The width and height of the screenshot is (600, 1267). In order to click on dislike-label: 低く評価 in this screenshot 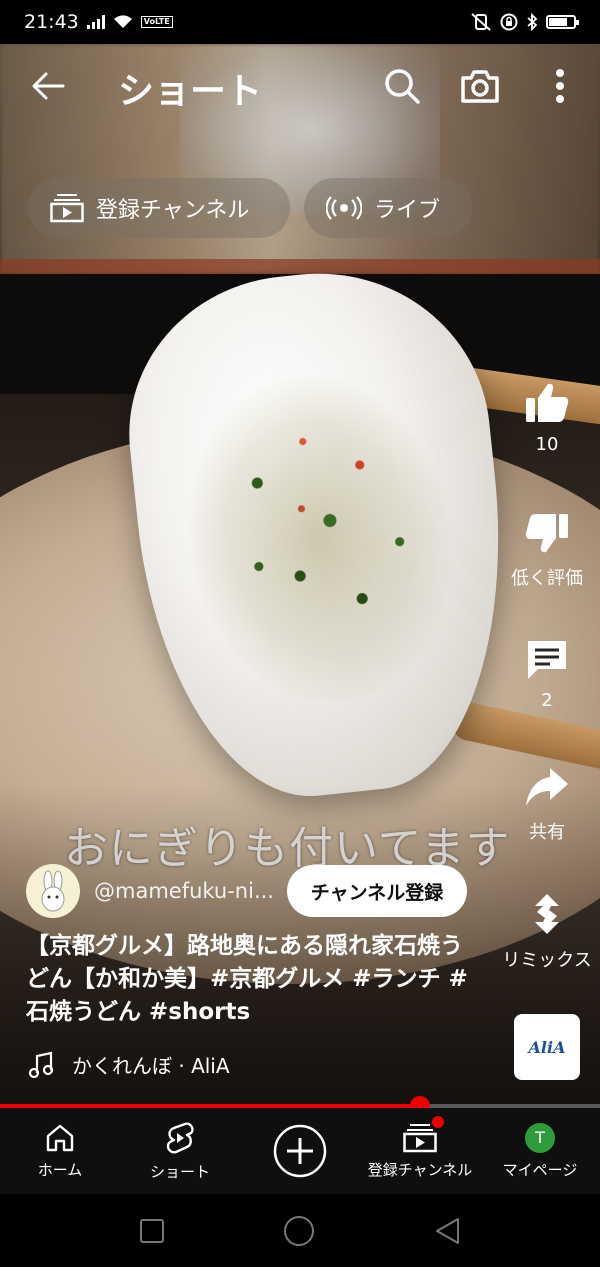, I will do `click(547, 578)`.